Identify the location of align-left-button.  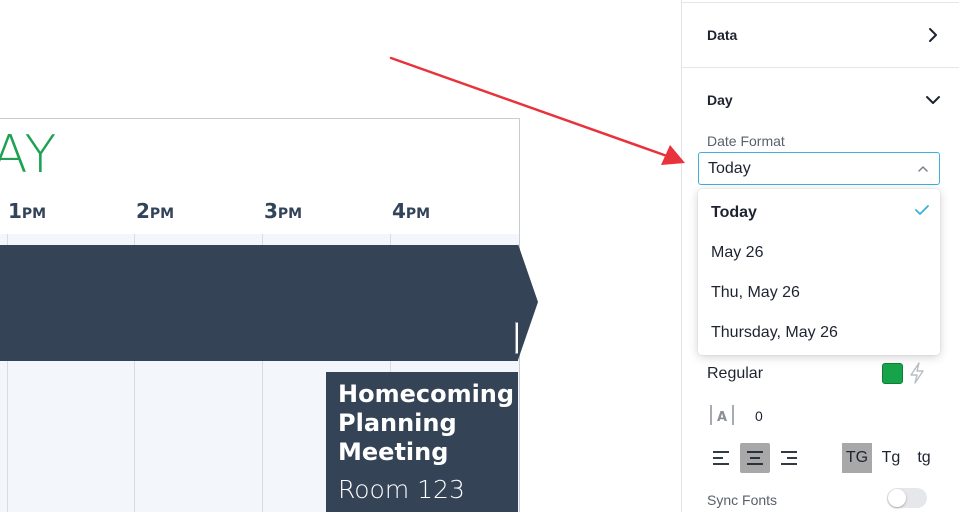
(721, 458).